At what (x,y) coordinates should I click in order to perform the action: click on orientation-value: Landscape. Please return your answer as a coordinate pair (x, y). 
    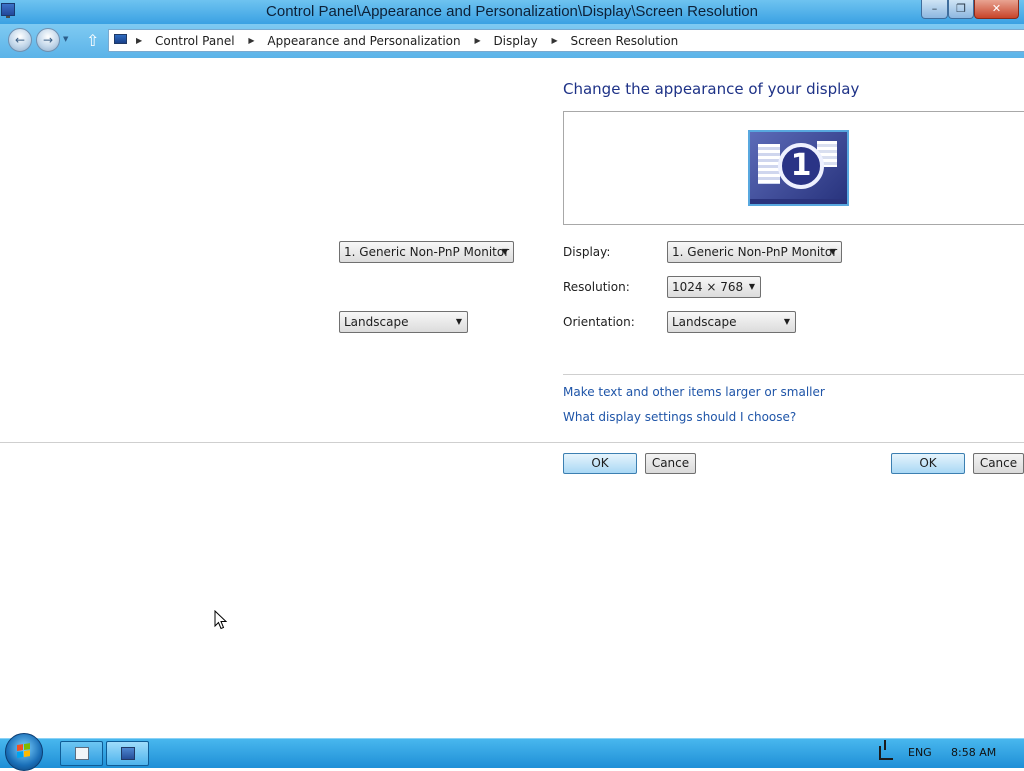
    Looking at the image, I should click on (704, 322).